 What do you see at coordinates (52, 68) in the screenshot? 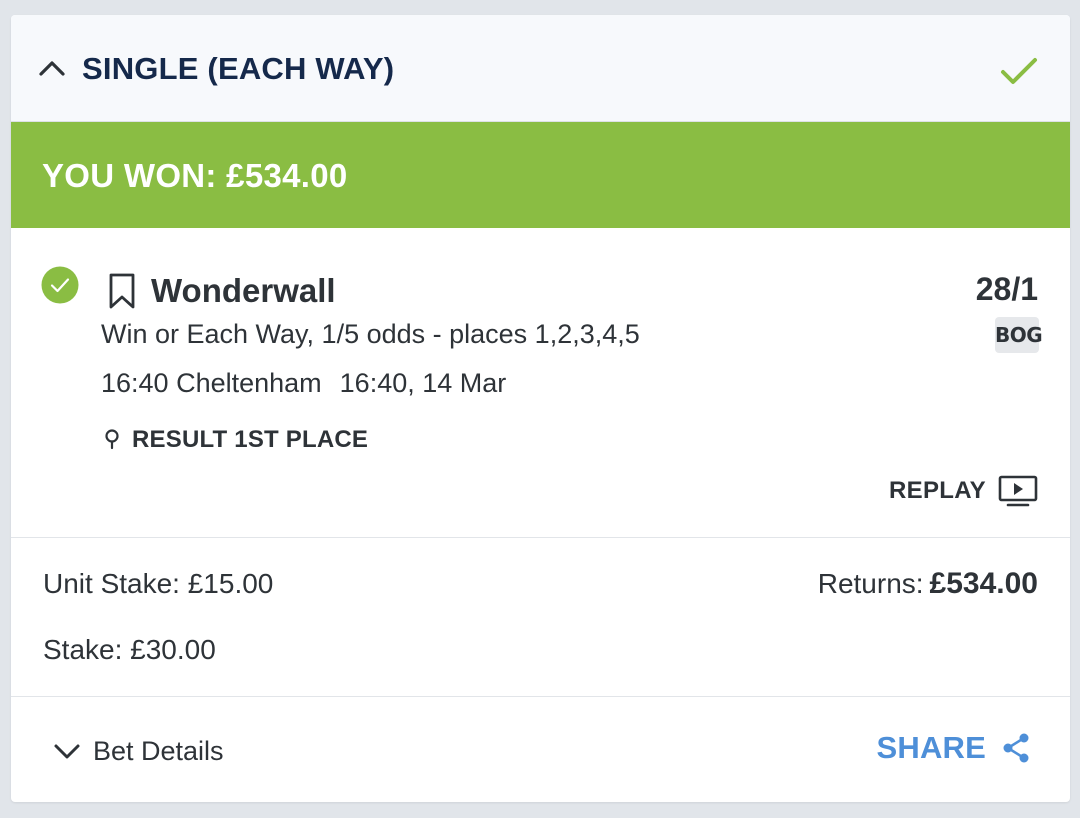
I see `chevron-up-icon` at bounding box center [52, 68].